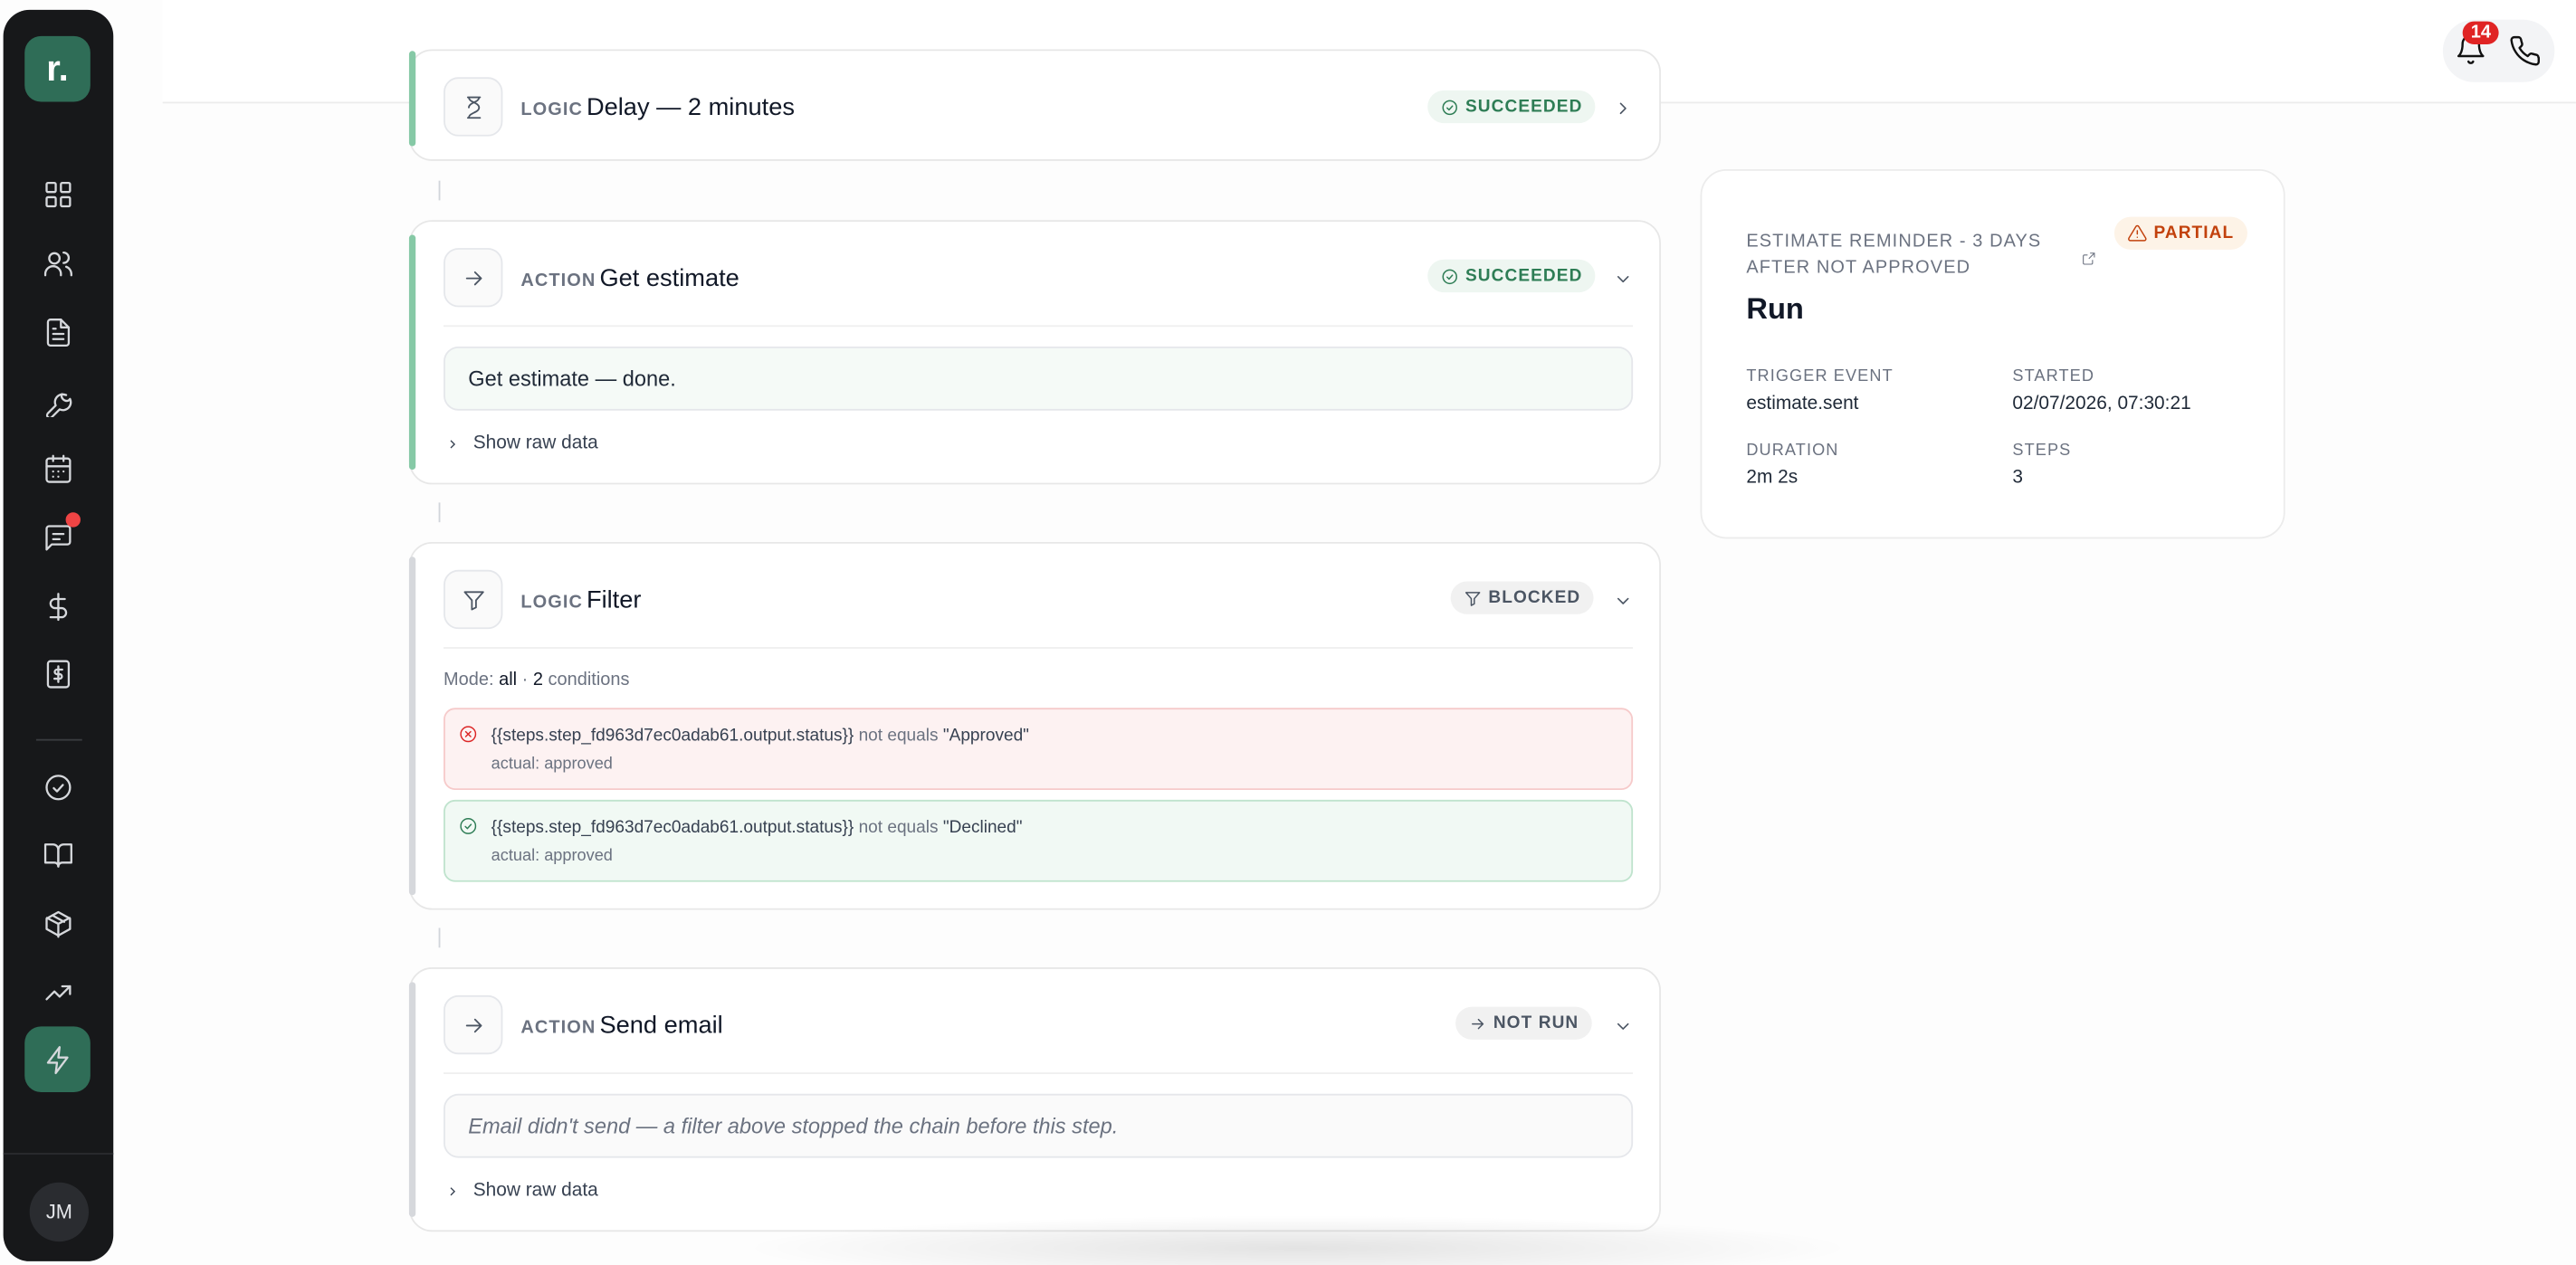 The width and height of the screenshot is (2576, 1265). What do you see at coordinates (2498, 50) in the screenshot?
I see `top-actions` at bounding box center [2498, 50].